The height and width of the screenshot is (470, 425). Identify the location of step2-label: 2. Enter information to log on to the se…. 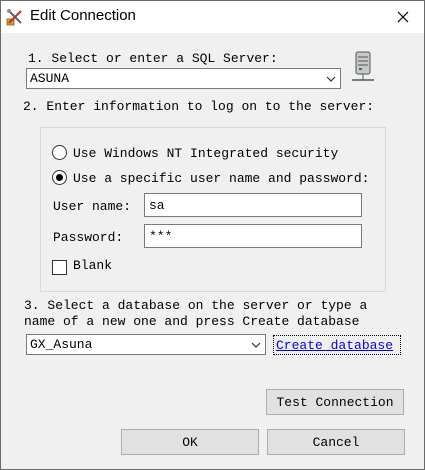
(199, 106).